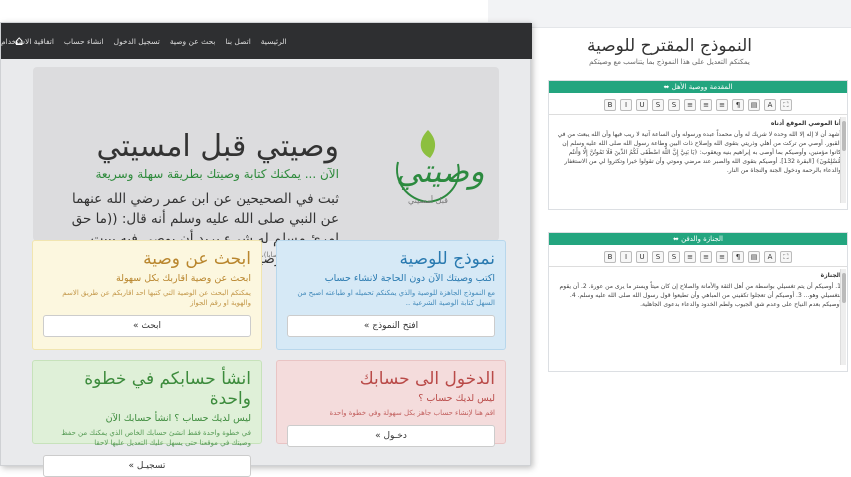 Image resolution: width=851 pixels, height=477 pixels. Describe the element at coordinates (197, 259) in the screenshot. I see `card-title: ابحث عن وصية` at that location.